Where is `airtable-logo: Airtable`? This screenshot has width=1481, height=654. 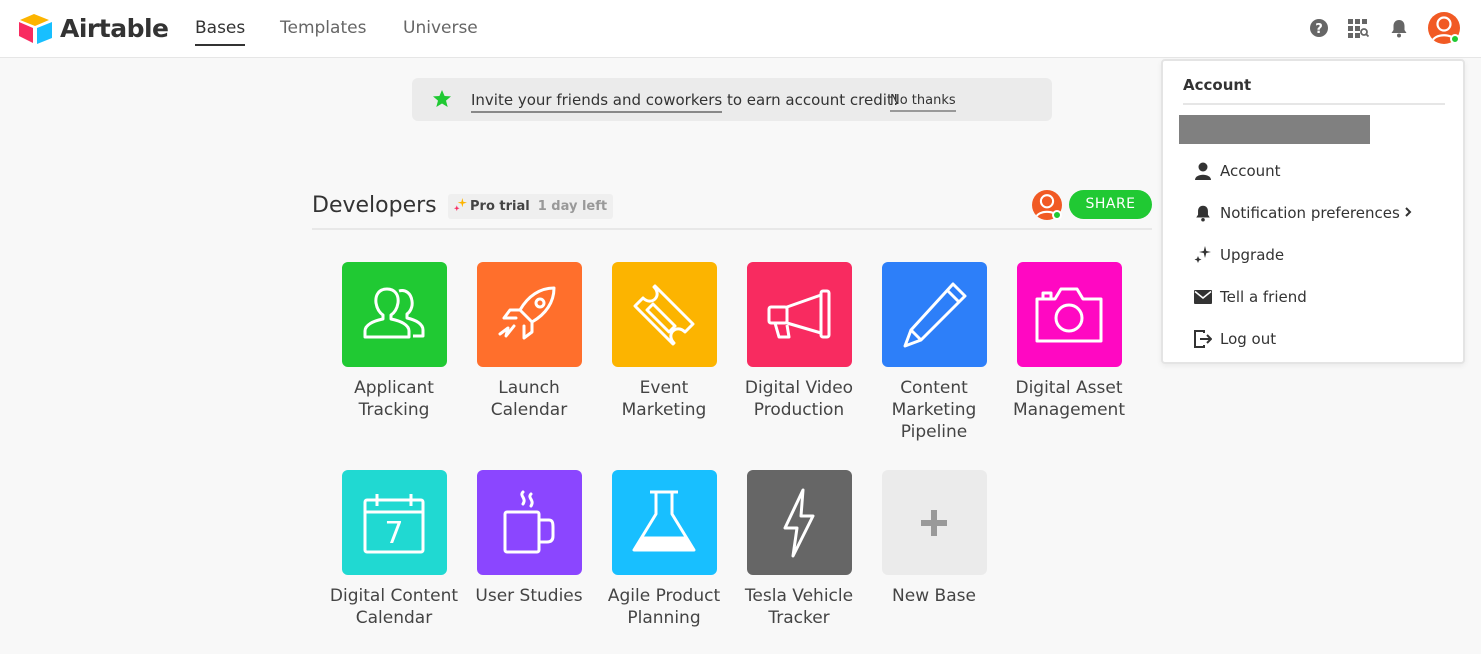
airtable-logo: Airtable is located at coordinates (93, 28).